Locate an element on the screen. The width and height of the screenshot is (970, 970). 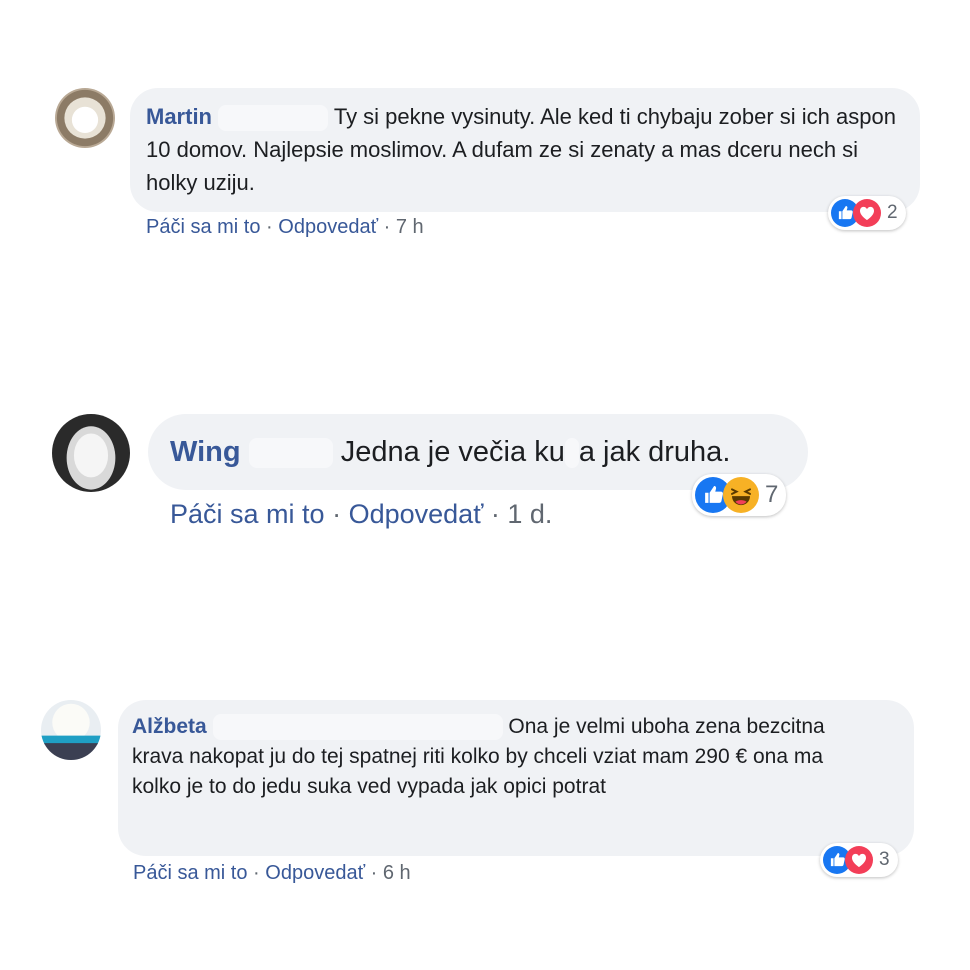
haha-icon is located at coordinates (741, 495).